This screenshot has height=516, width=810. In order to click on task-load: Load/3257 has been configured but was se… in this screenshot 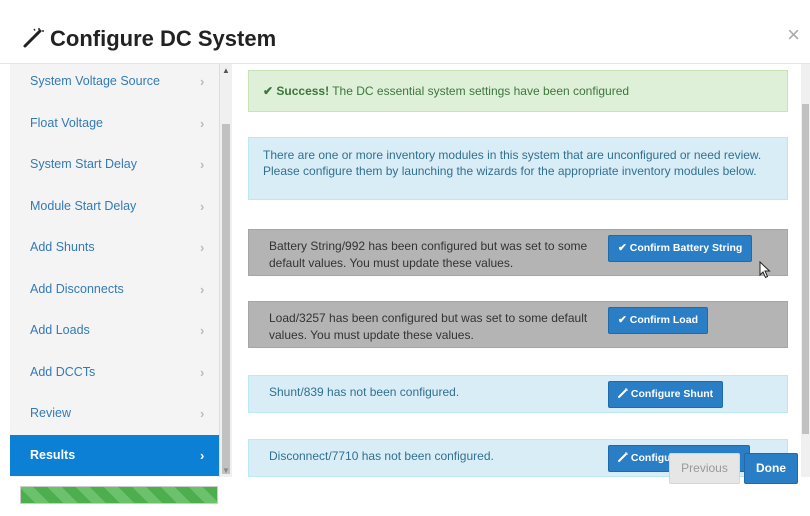, I will do `click(518, 324)`.